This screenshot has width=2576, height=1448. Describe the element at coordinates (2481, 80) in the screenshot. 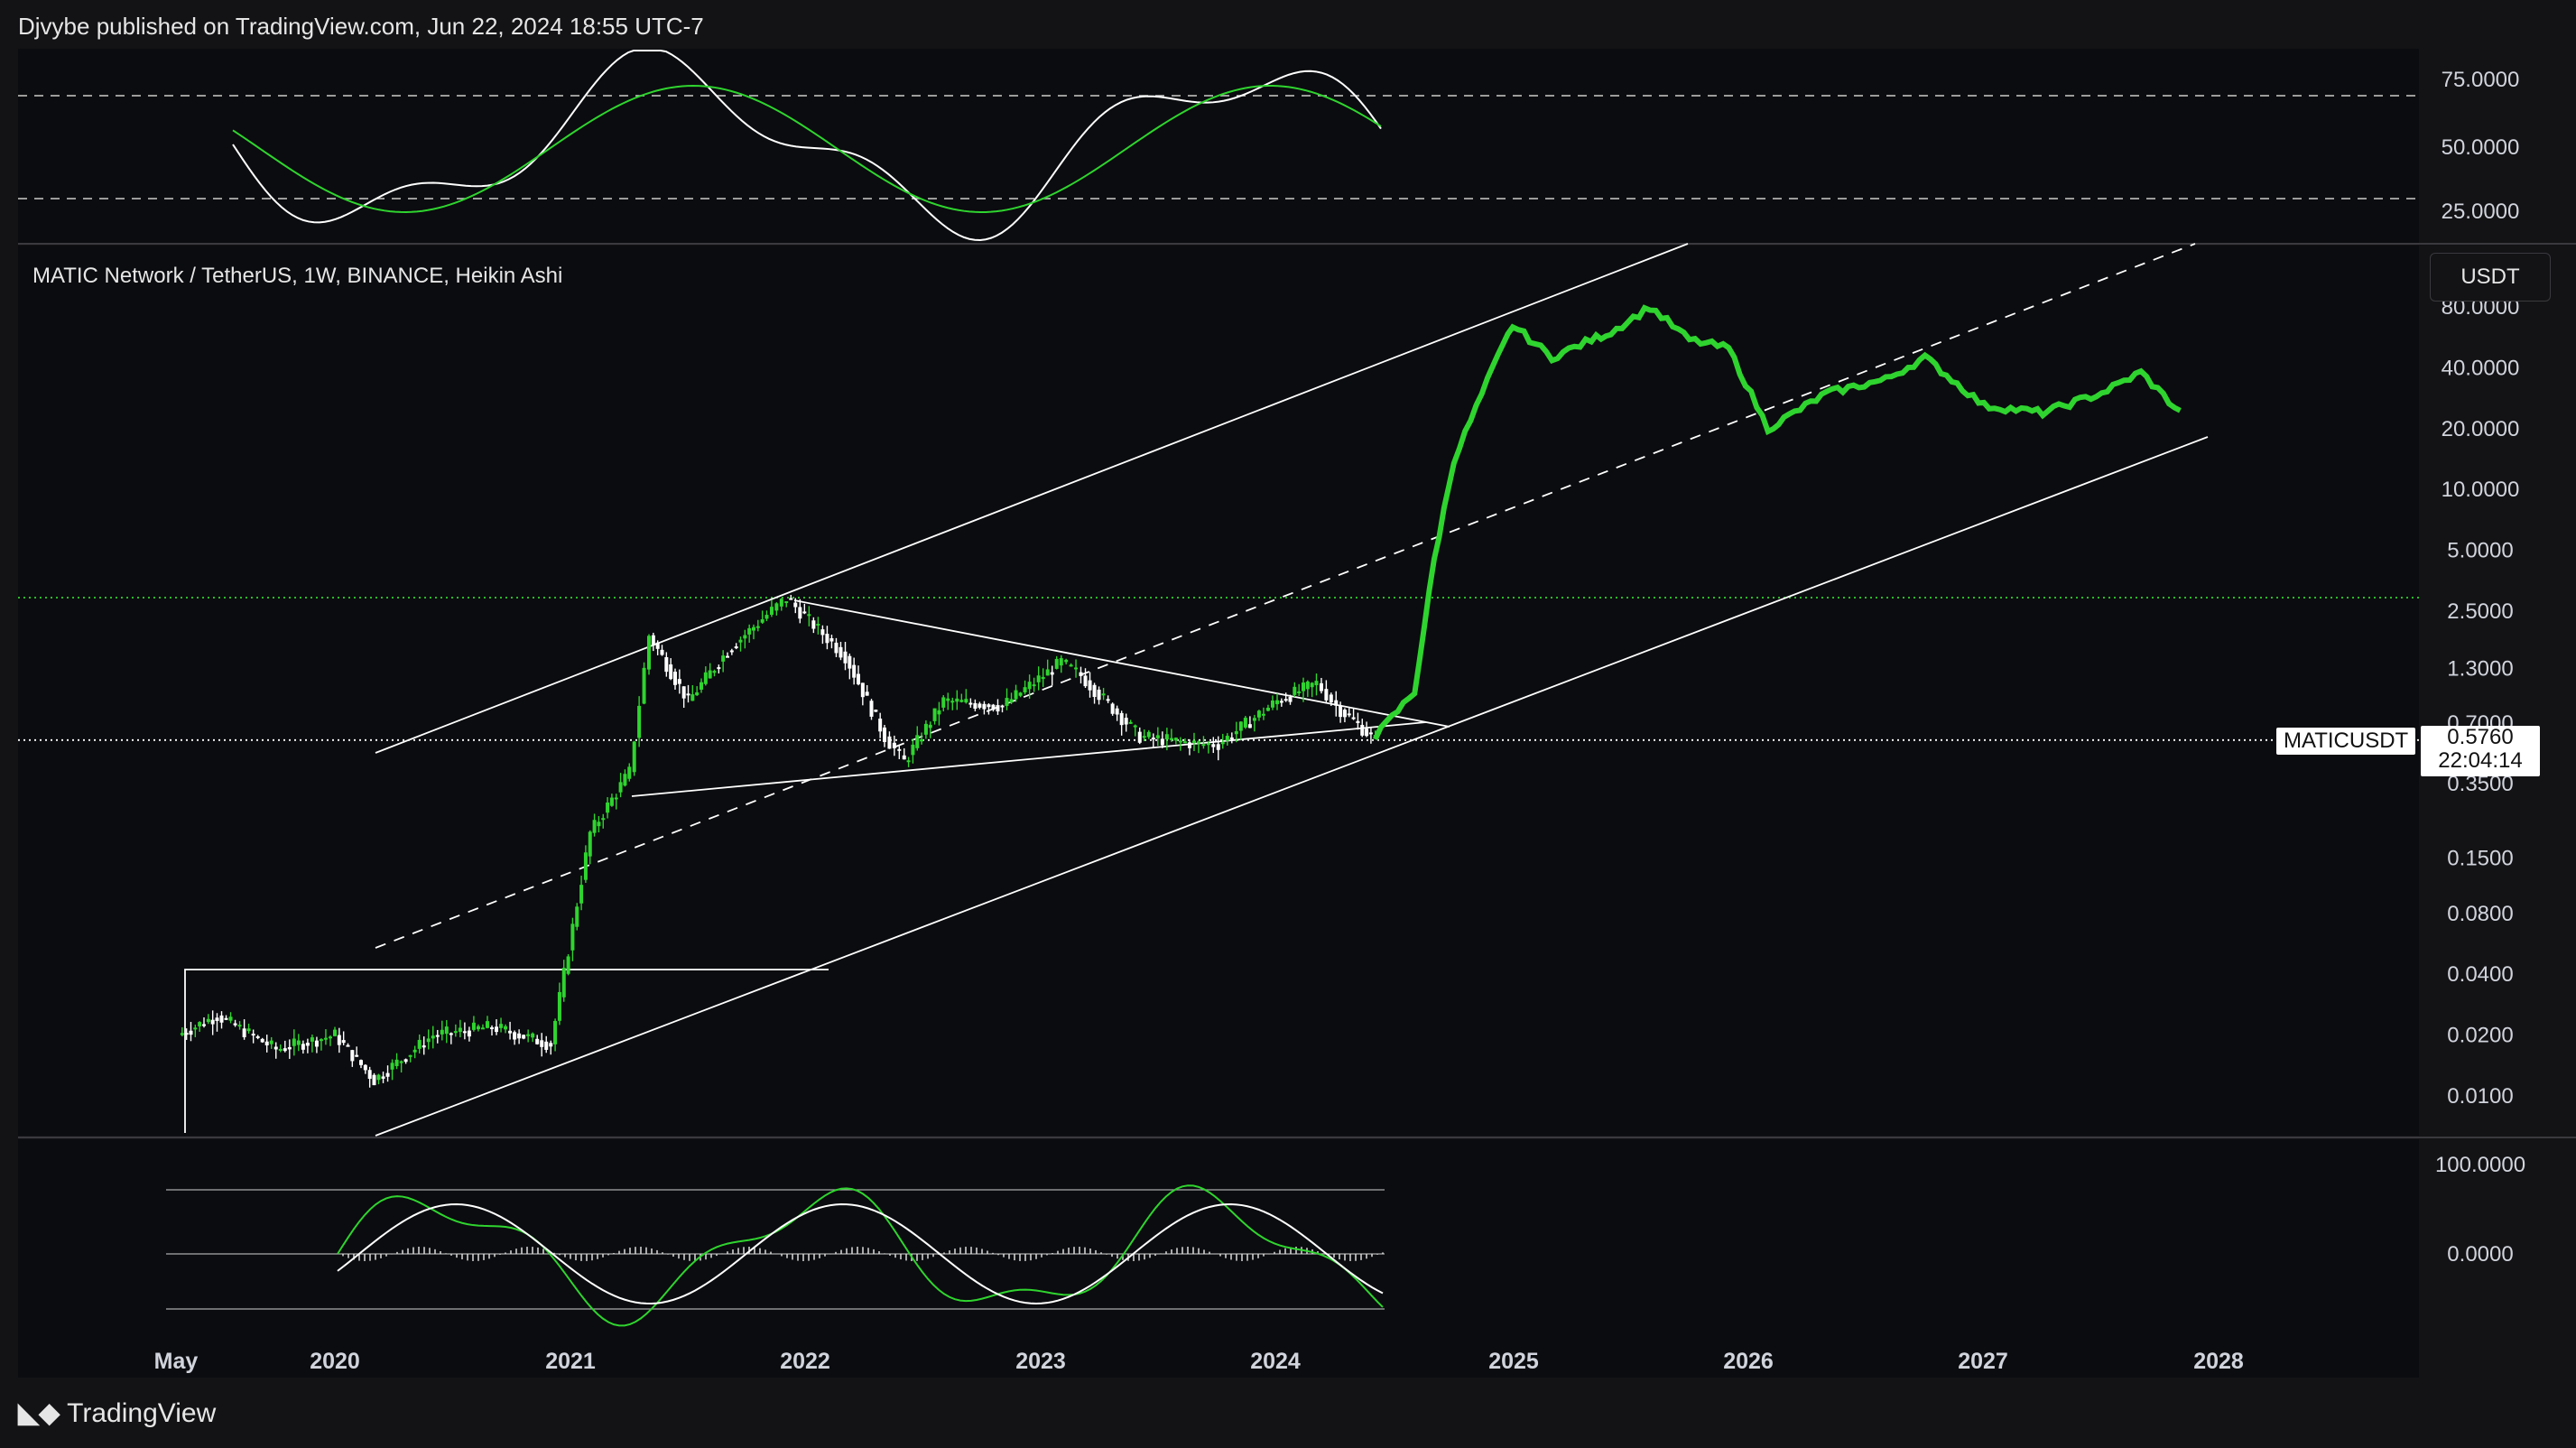

I see `osc-tick-label: 75.0000` at that location.